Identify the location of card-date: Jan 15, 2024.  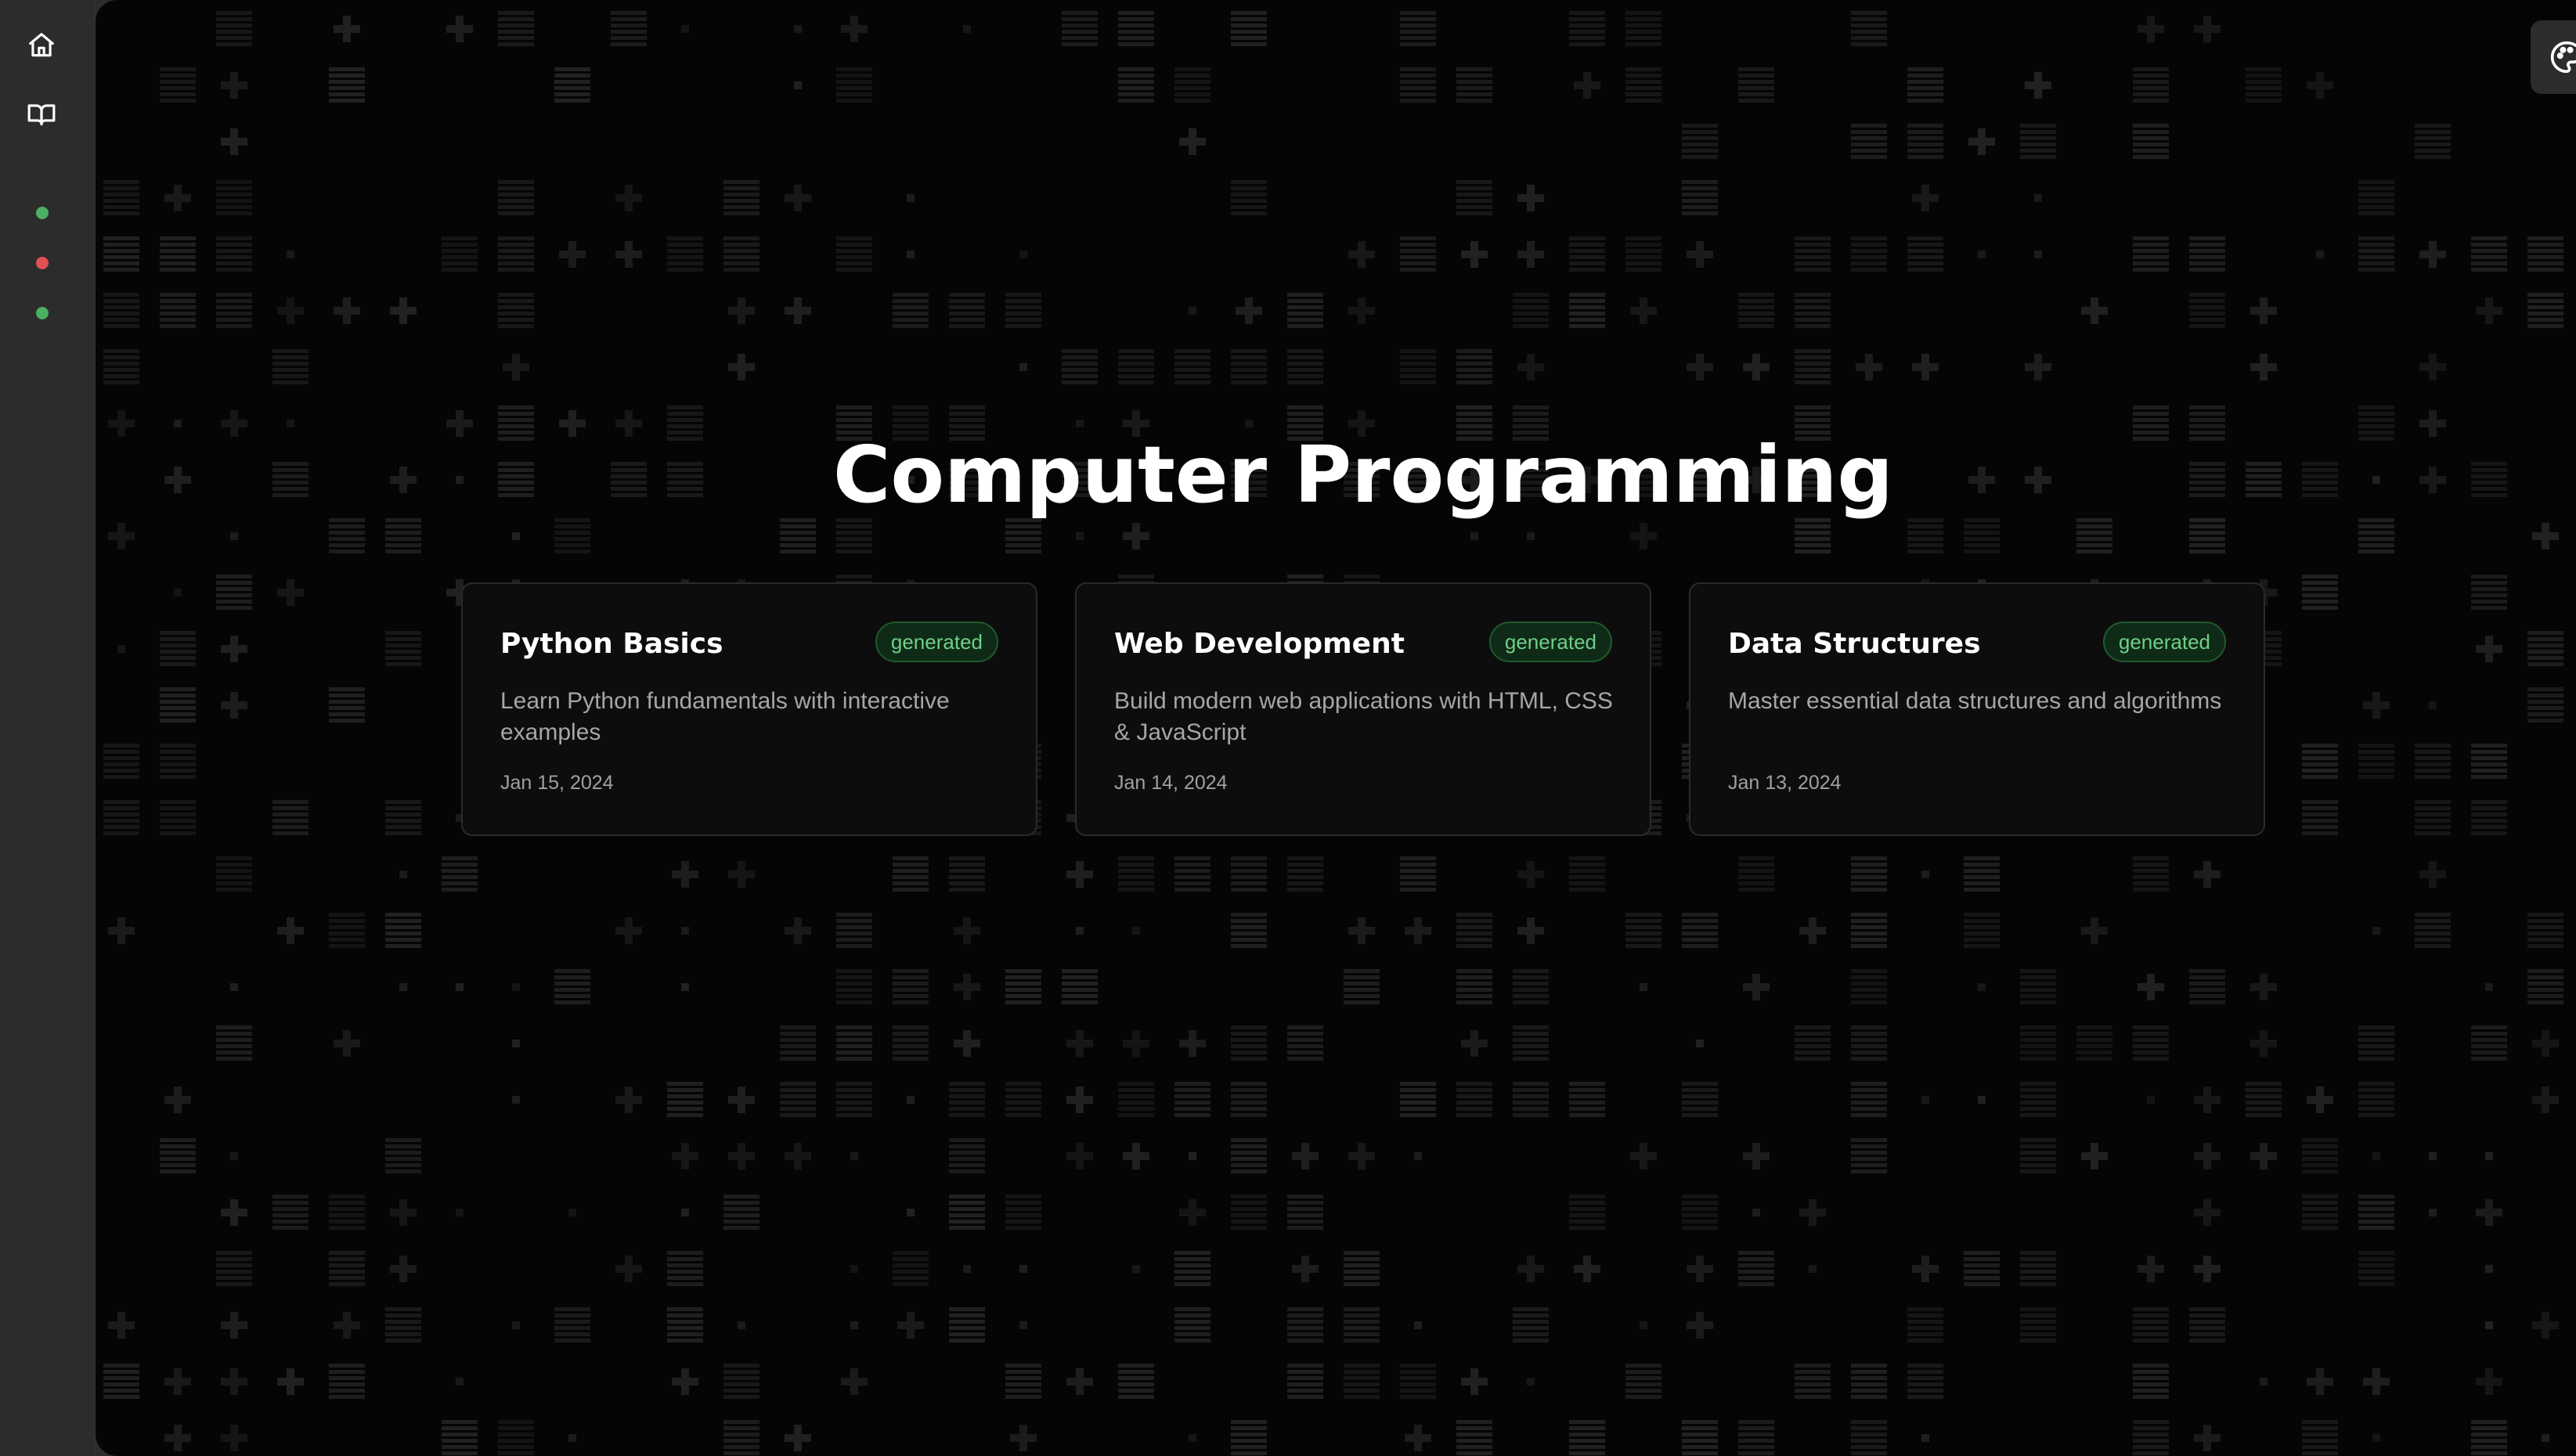
(557, 783).